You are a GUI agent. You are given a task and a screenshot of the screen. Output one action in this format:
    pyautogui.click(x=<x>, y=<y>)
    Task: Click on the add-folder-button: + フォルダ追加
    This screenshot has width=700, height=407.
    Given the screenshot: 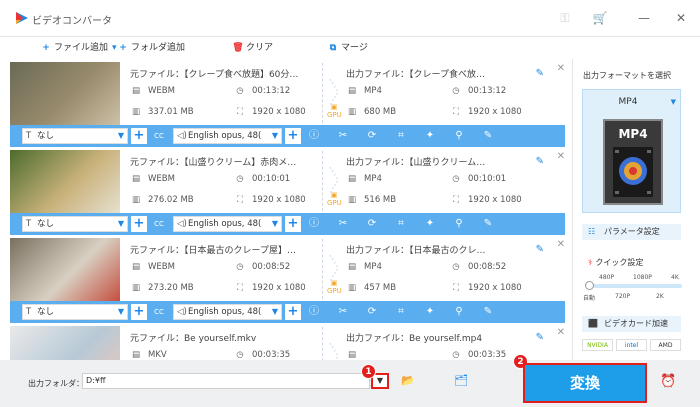 What is the action you would take?
    pyautogui.click(x=151, y=48)
    